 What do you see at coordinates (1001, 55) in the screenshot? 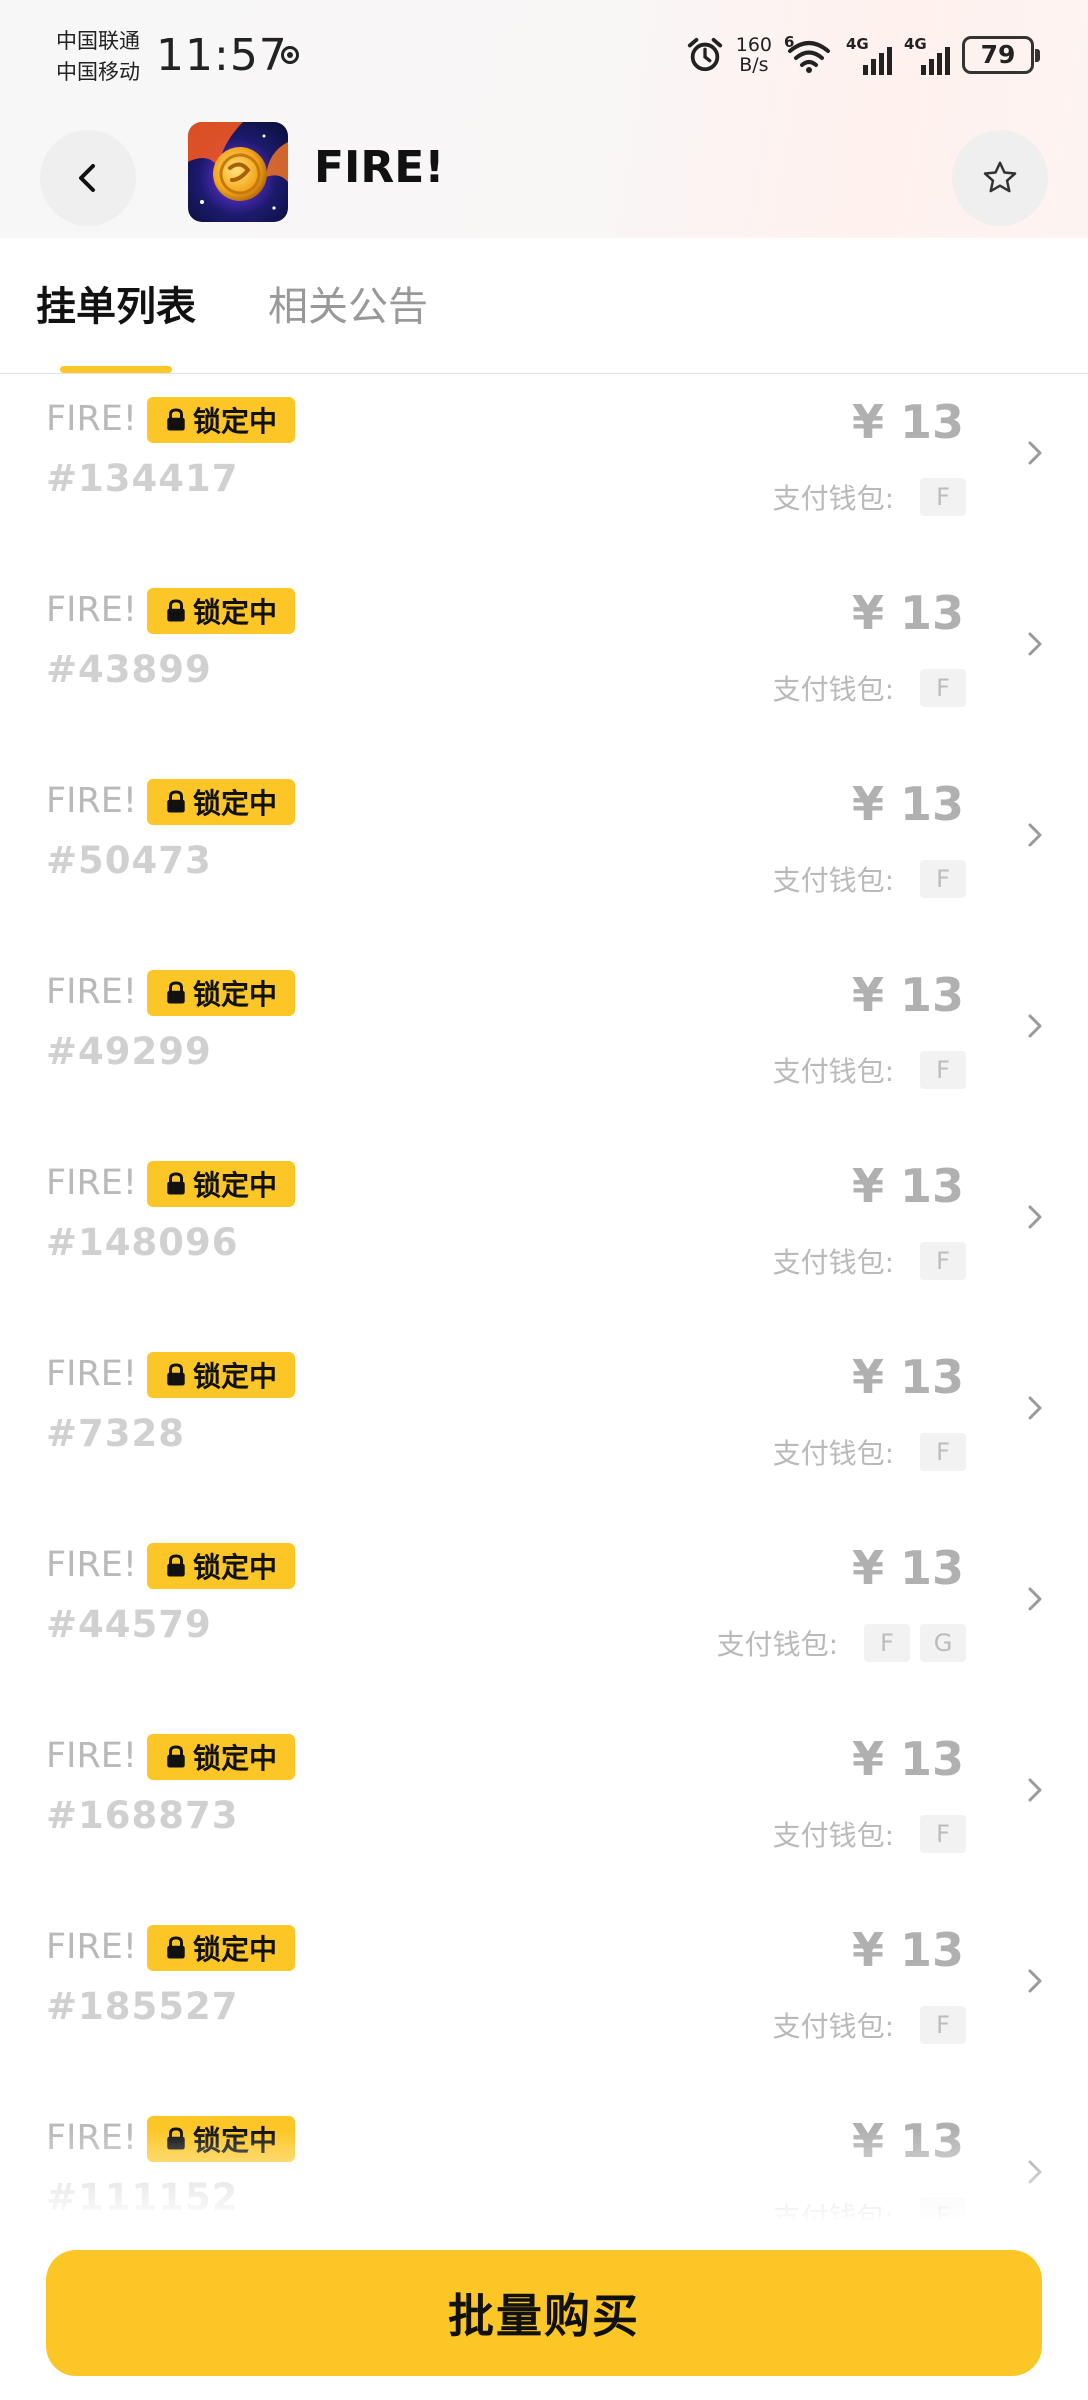
I see `battery-indicator: 79` at bounding box center [1001, 55].